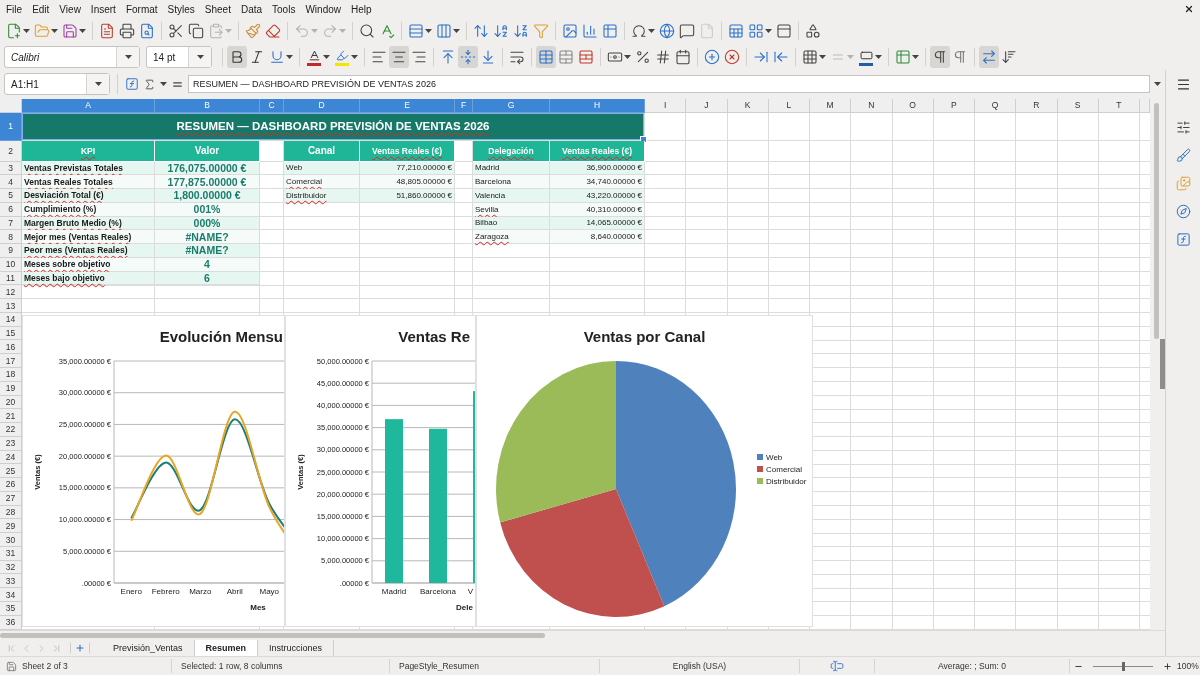 The height and width of the screenshot is (675, 1200). What do you see at coordinates (181, 9) in the screenshot?
I see `menu-item: Styles` at bounding box center [181, 9].